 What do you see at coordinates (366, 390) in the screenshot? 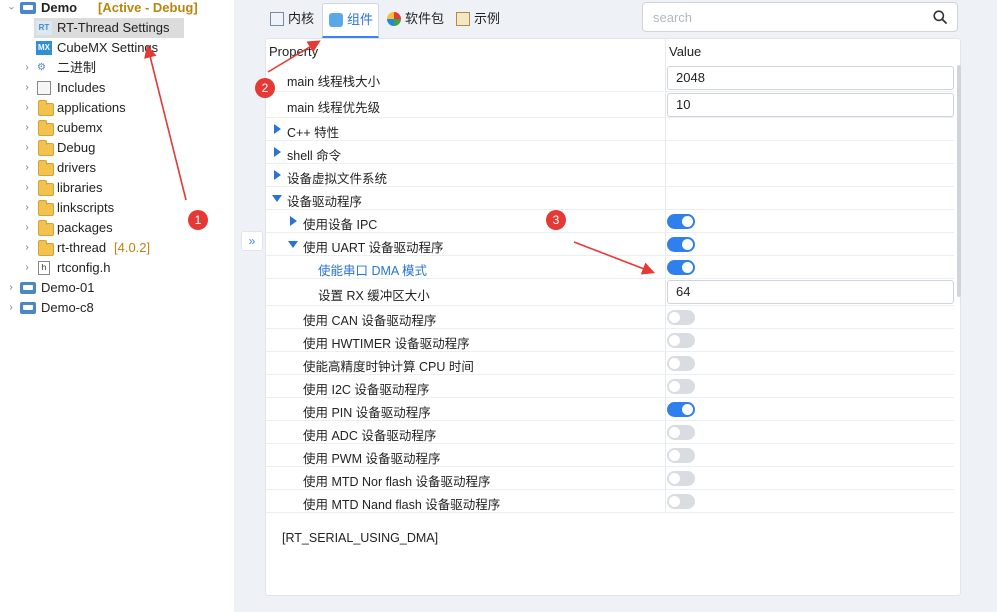
I see `property-label: 使用 I2C 设备驱动程序` at bounding box center [366, 390].